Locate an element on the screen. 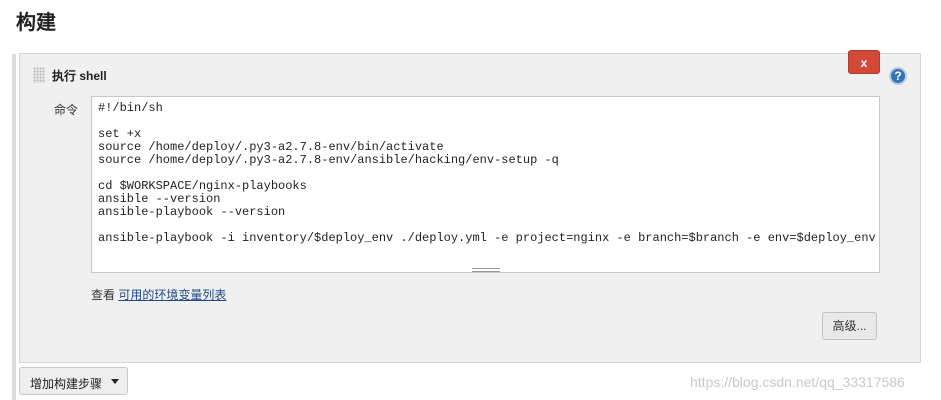  step-title: 执行 shell is located at coordinates (79, 76).